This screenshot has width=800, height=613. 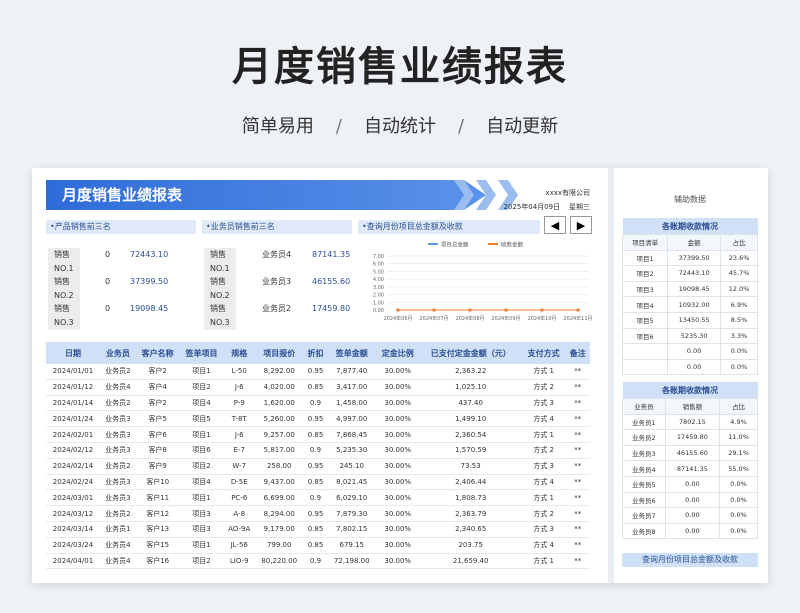 I want to click on column-header: 项目报价, so click(x=279, y=353).